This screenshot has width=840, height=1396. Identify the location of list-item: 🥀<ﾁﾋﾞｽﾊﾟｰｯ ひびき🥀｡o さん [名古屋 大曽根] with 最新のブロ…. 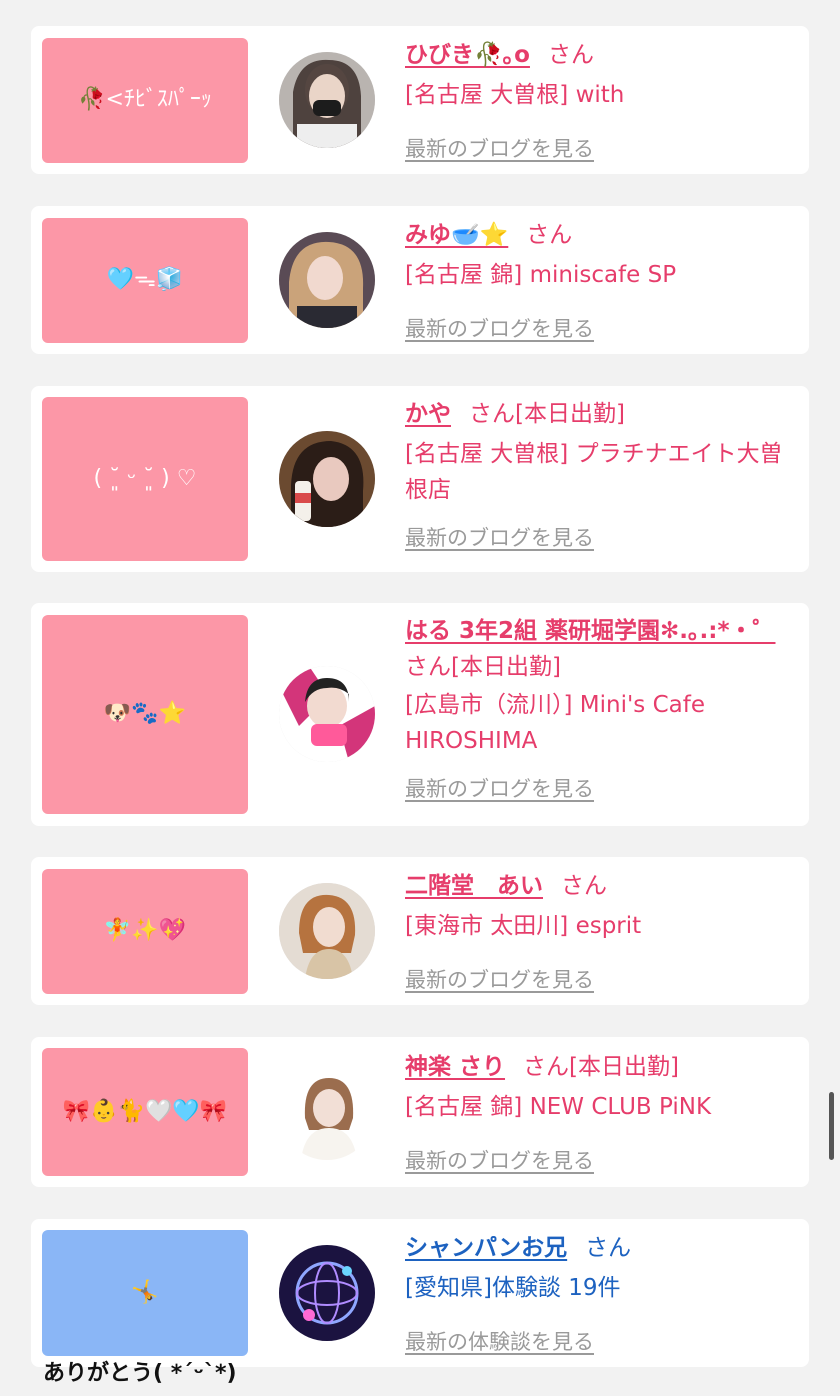
(420, 100).